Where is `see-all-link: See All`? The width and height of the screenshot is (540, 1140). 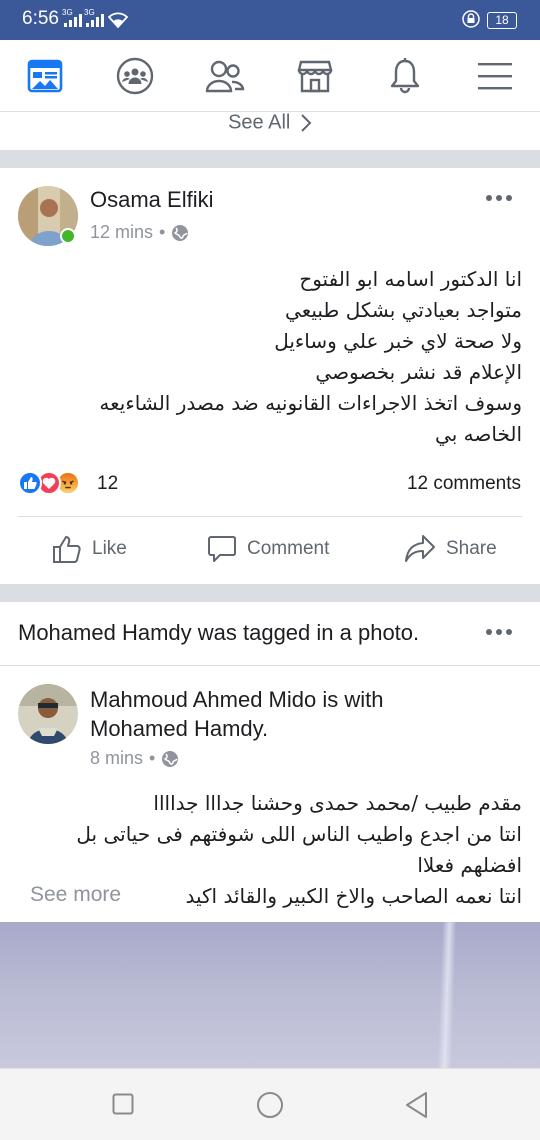 see-all-link: See All is located at coordinates (270, 131).